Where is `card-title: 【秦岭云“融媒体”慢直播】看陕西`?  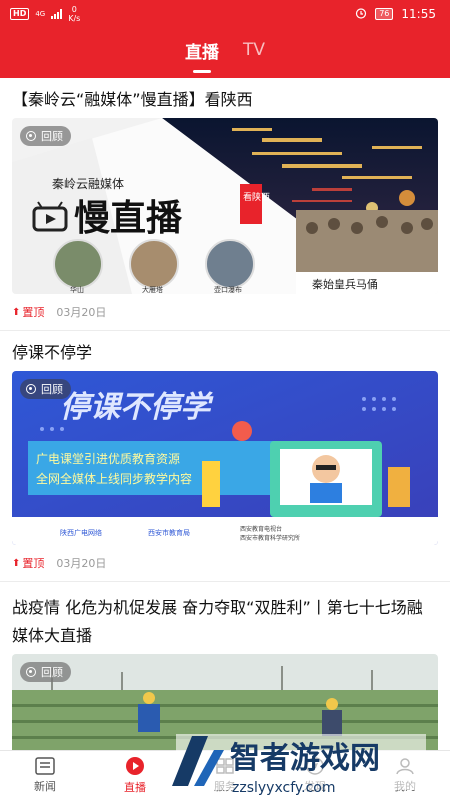 card-title: 【秦岭云“融媒体”慢直播】看陕西 is located at coordinates (225, 100).